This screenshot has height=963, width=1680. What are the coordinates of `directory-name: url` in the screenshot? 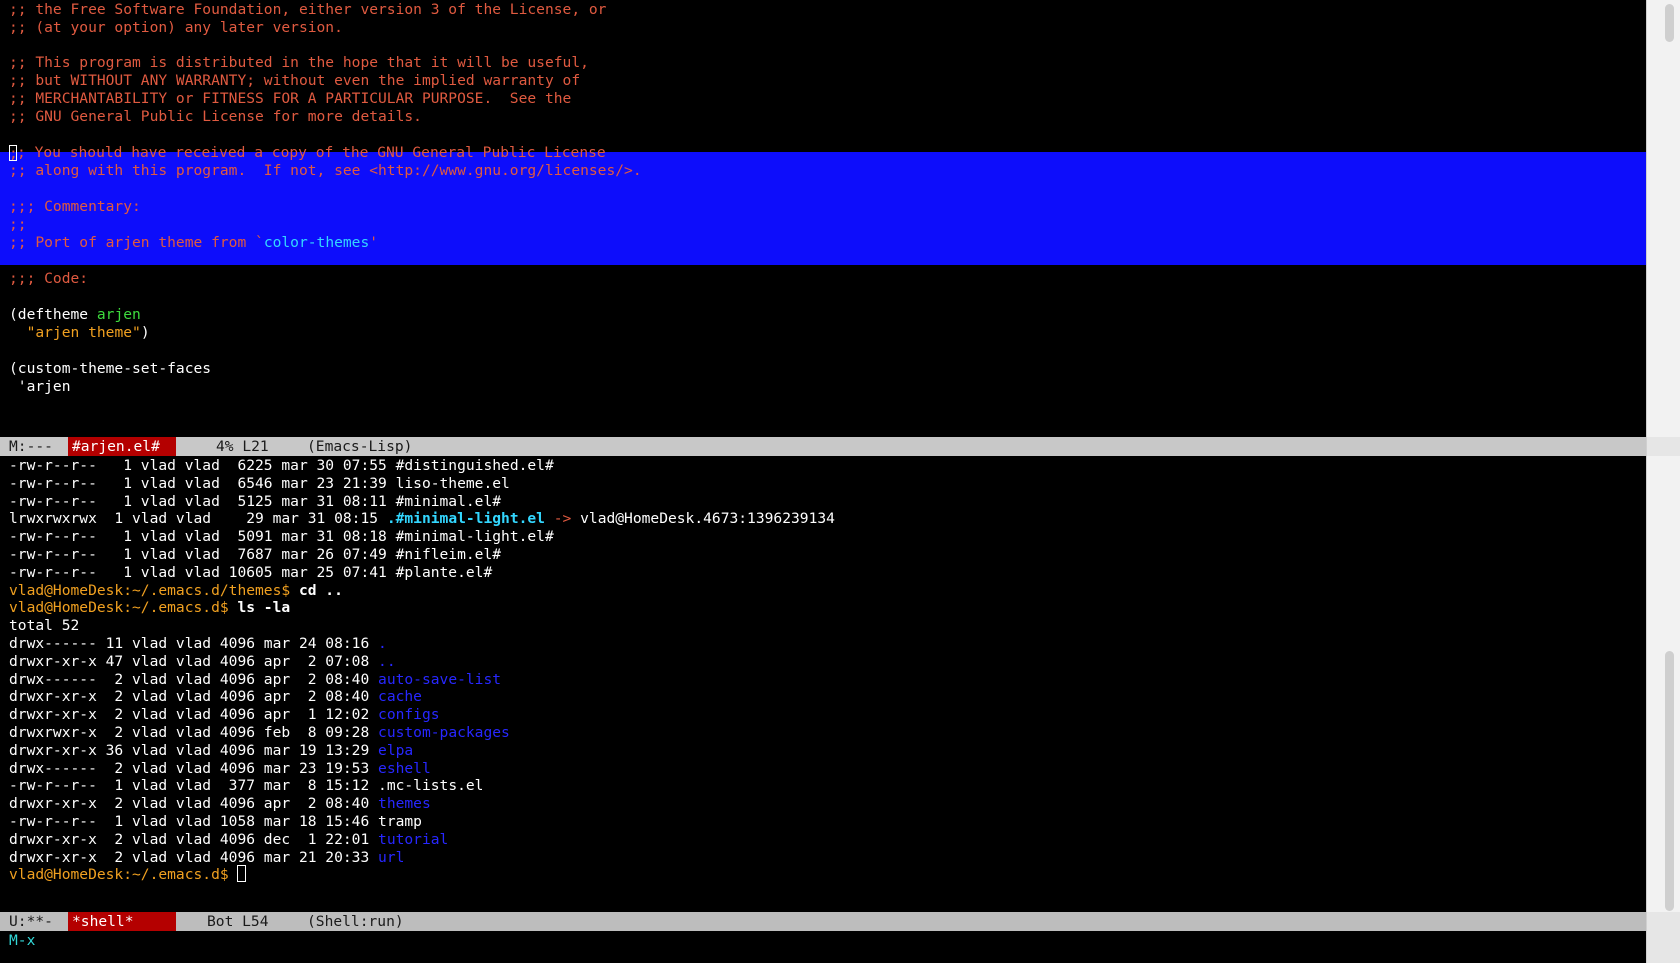 It's located at (391, 857).